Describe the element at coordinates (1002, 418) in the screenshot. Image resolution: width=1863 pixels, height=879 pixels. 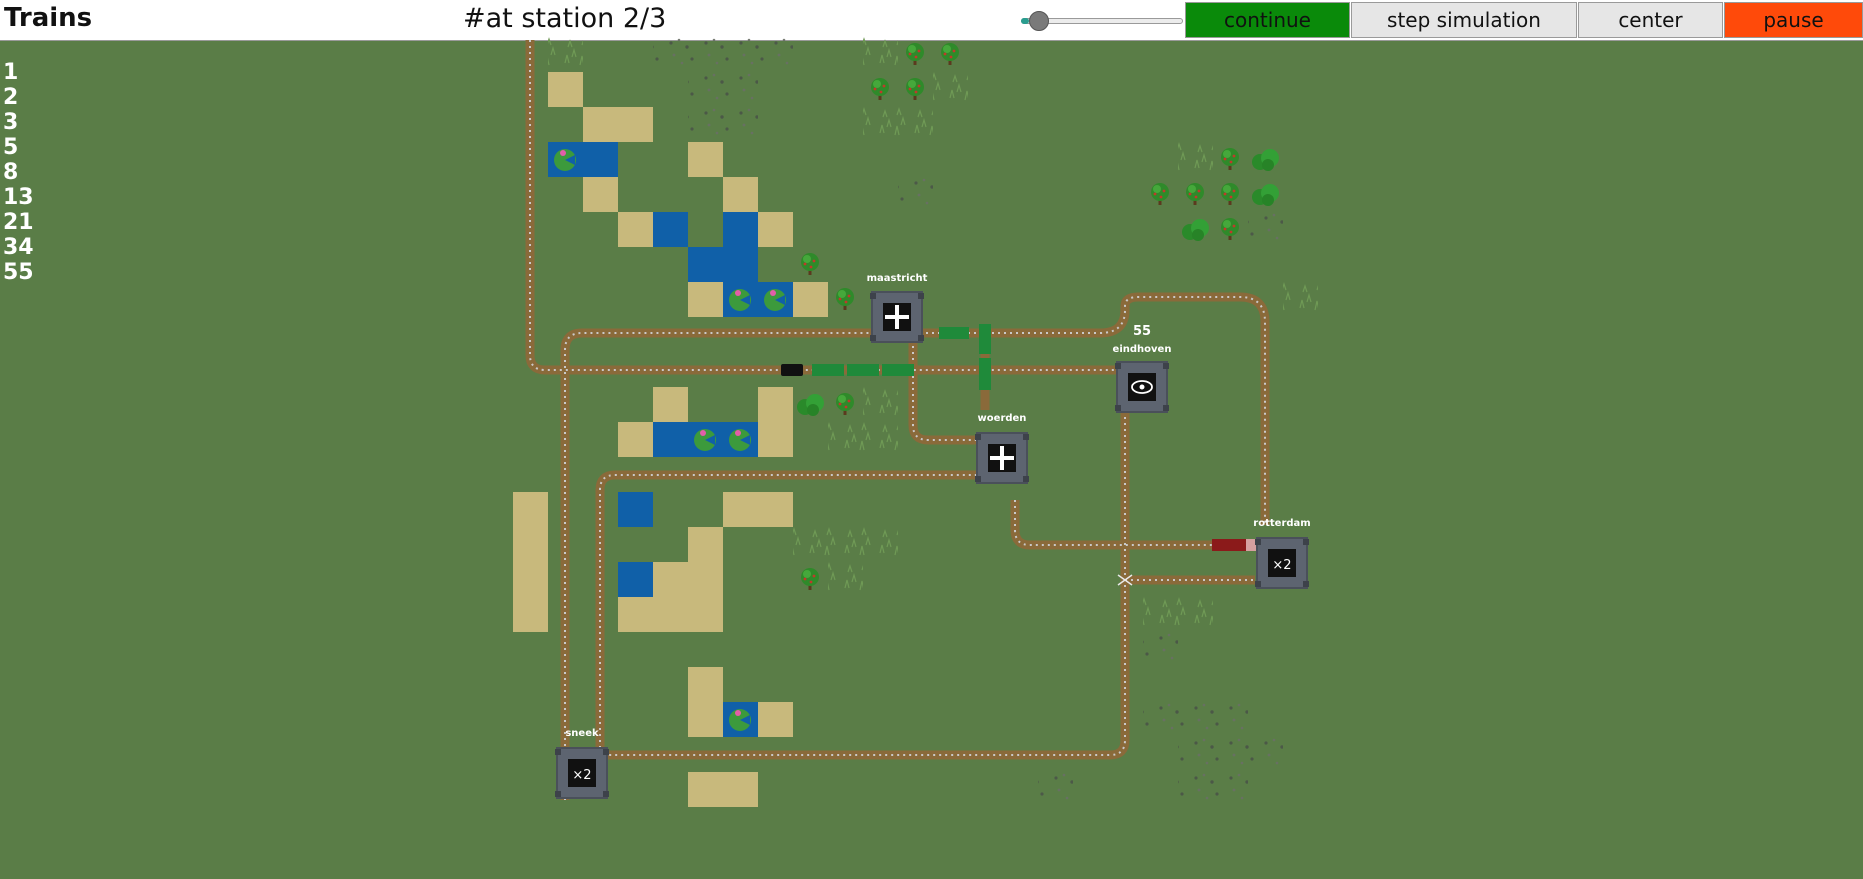
I see `station-label: woerden` at that location.